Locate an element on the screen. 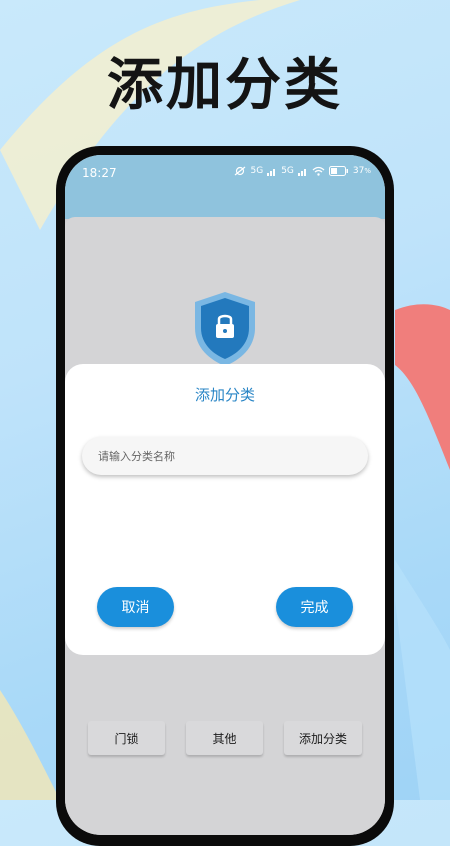 The image size is (450, 846). battery-icon is located at coordinates (338, 171).